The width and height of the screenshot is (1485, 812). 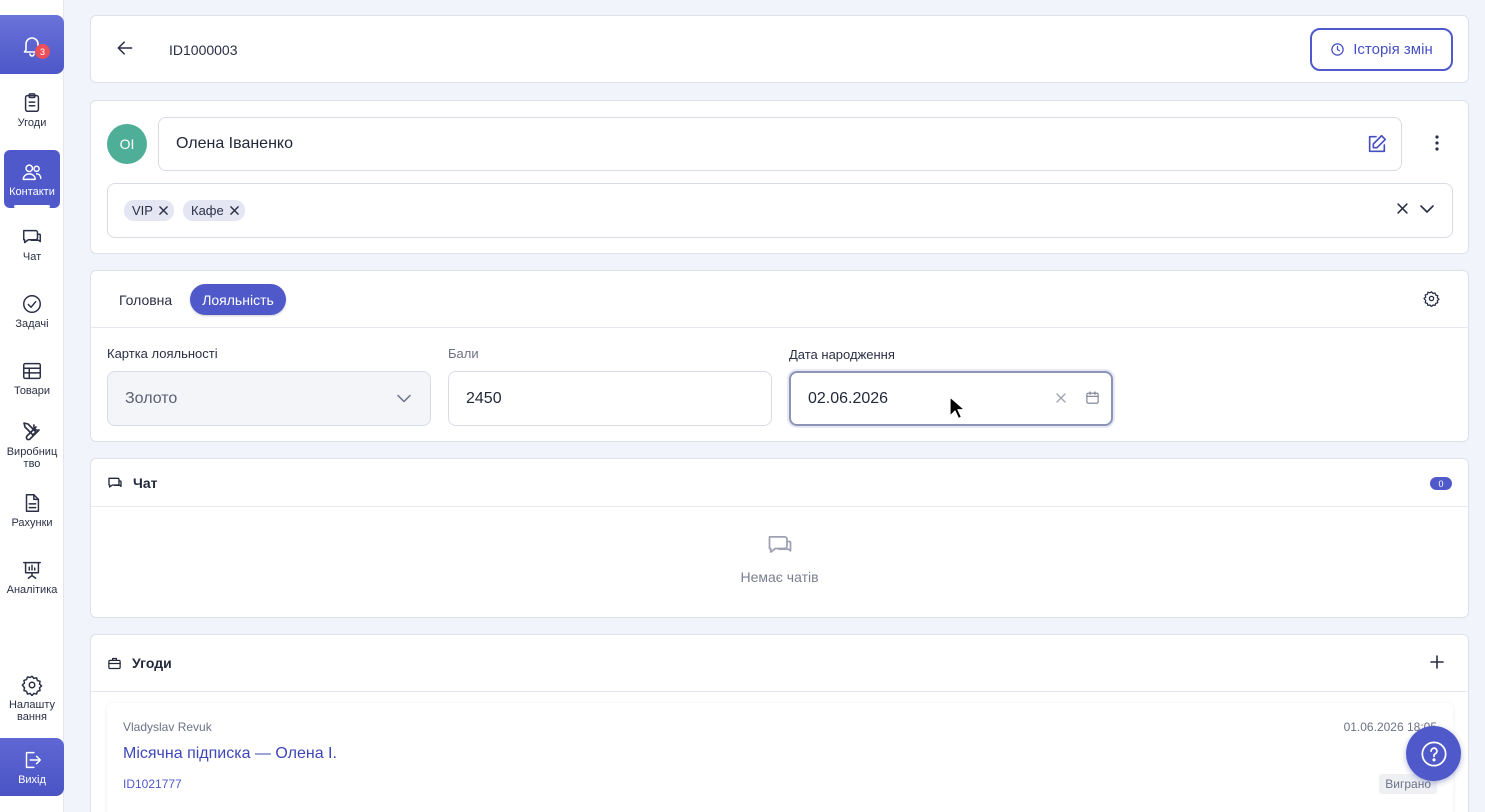 What do you see at coordinates (238, 299) in the screenshot?
I see `tab-loyalty: Лояльність` at bounding box center [238, 299].